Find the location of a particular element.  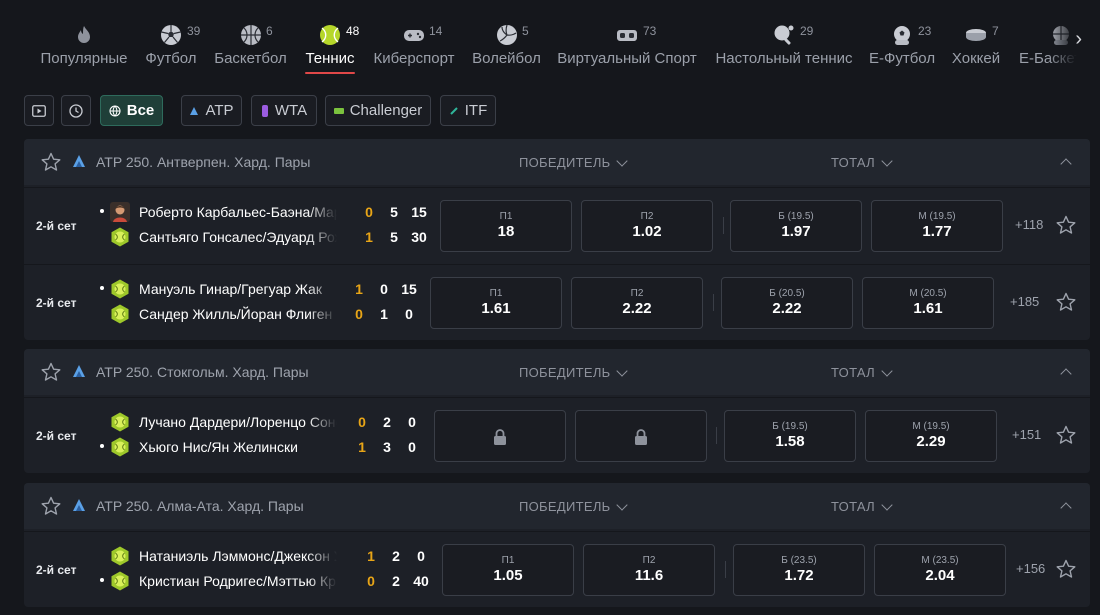

more-markets-count: +118 is located at coordinates (1029, 224).